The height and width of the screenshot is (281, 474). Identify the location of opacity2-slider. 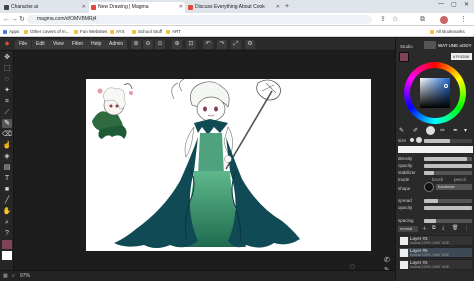
(448, 208).